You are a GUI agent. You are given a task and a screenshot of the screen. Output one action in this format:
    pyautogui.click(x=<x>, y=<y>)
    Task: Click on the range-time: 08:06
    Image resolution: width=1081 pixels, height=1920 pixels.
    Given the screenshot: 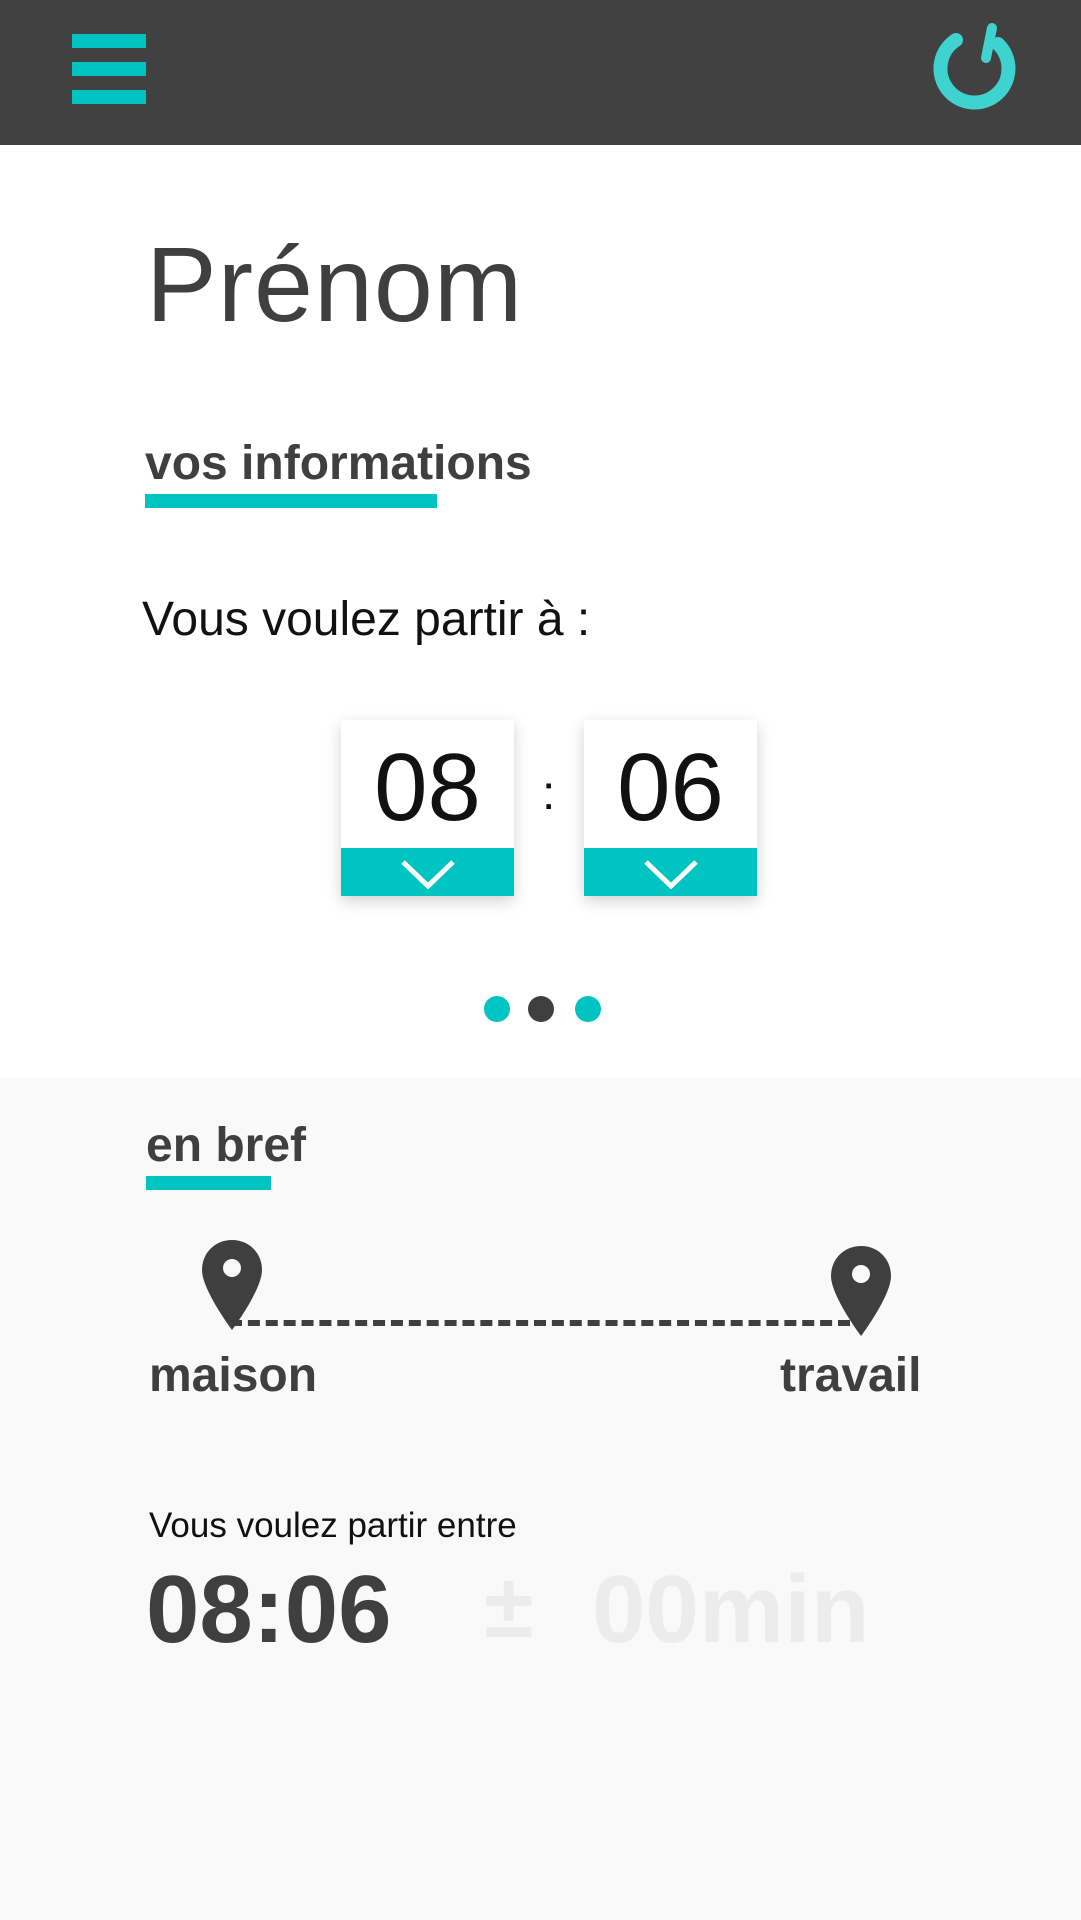 What is the action you would take?
    pyautogui.click(x=269, y=1609)
    